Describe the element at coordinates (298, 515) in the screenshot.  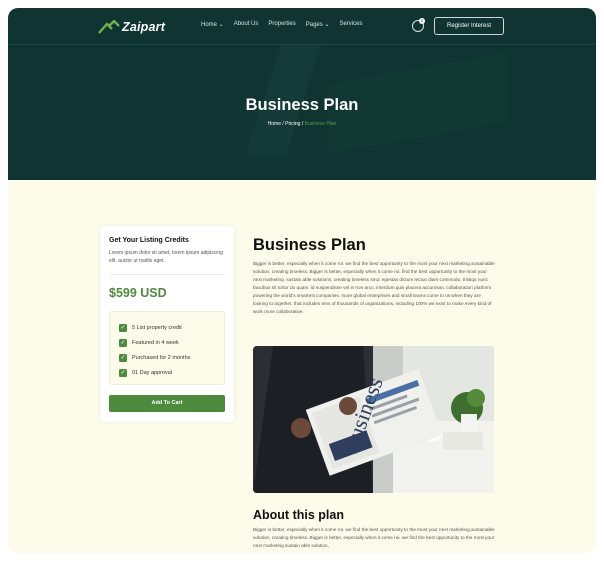
I see `about-plan-title: About this plan` at that location.